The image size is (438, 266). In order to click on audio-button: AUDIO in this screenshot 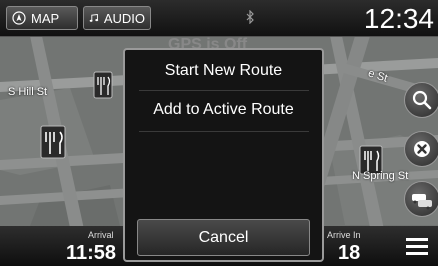, I will do `click(117, 18)`.